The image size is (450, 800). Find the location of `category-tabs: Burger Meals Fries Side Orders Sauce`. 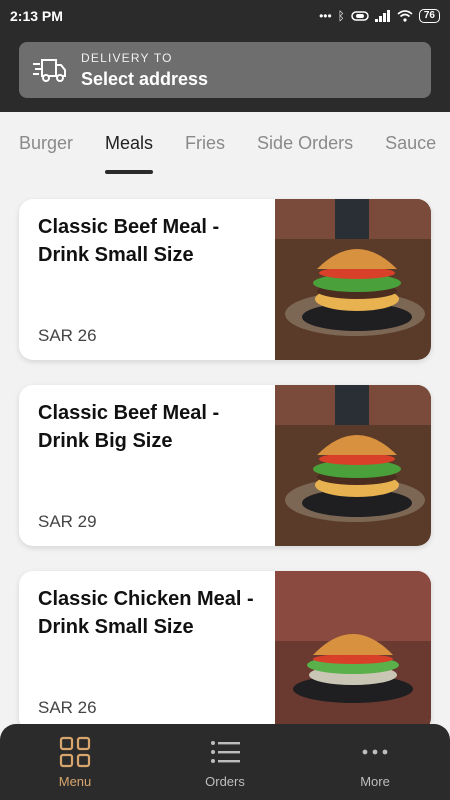

category-tabs: Burger Meals Fries Side Orders Sauce is located at coordinates (225, 143).